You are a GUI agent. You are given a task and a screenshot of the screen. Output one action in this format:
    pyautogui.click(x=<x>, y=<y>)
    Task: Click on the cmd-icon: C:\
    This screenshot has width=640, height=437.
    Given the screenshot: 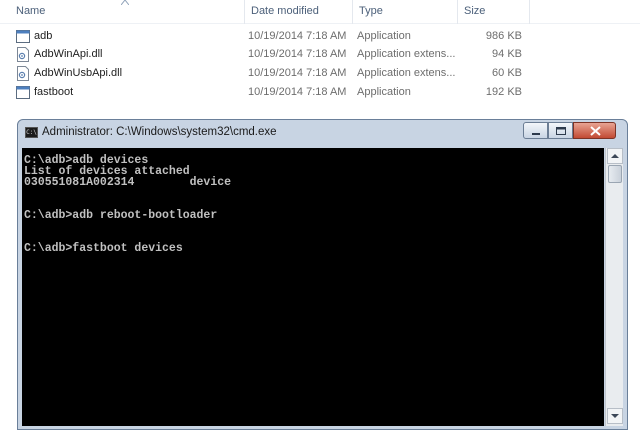 What is the action you would take?
    pyautogui.click(x=31, y=132)
    